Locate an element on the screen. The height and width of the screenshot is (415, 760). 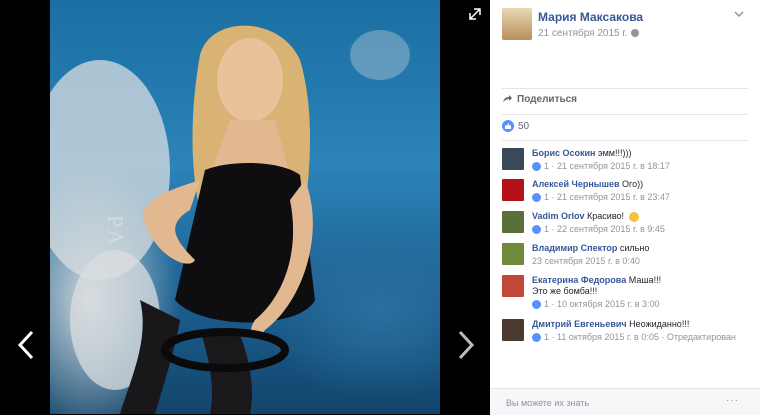
comment-meta-text: 1 · 22 сентября 2015 г. в 9:45 is located at coordinates (604, 229).